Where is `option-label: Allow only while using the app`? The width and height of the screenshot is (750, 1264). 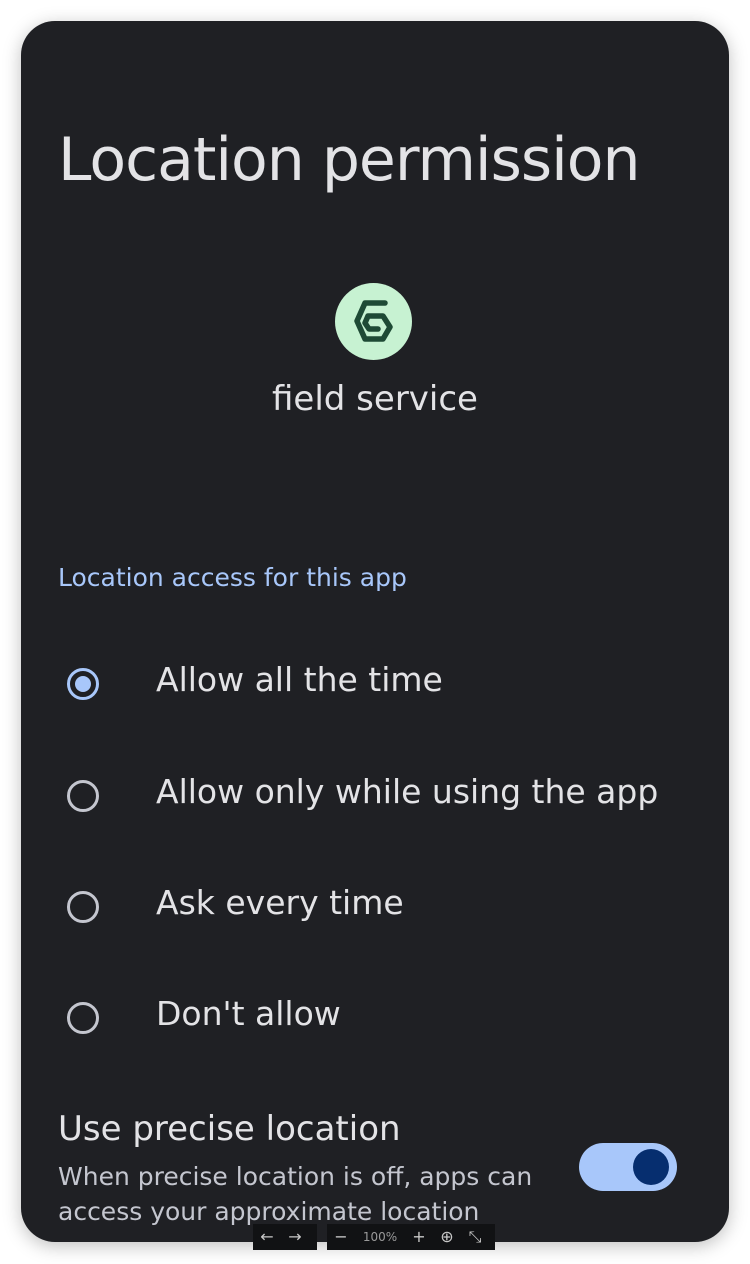 option-label: Allow only while using the app is located at coordinates (407, 791).